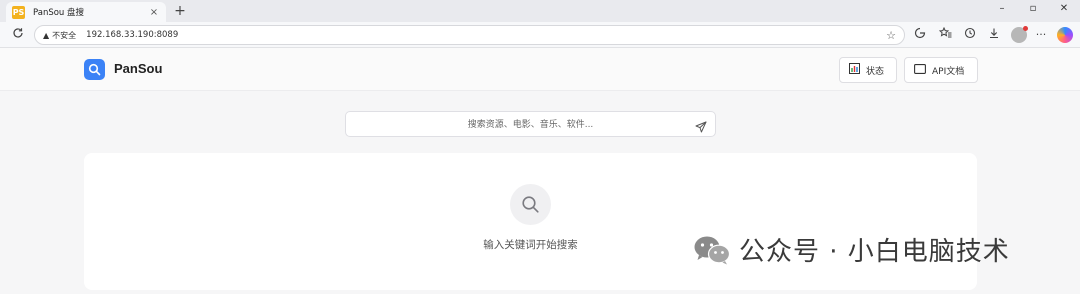 This screenshot has width=1080, height=294. I want to click on send-icon, so click(701, 127).